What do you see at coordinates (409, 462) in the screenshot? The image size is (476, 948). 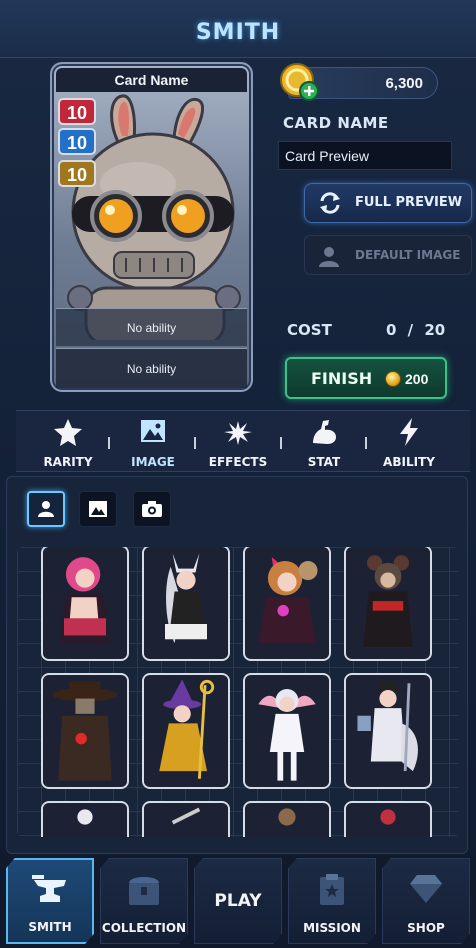 I see `tab-label: ABILITY` at bounding box center [409, 462].